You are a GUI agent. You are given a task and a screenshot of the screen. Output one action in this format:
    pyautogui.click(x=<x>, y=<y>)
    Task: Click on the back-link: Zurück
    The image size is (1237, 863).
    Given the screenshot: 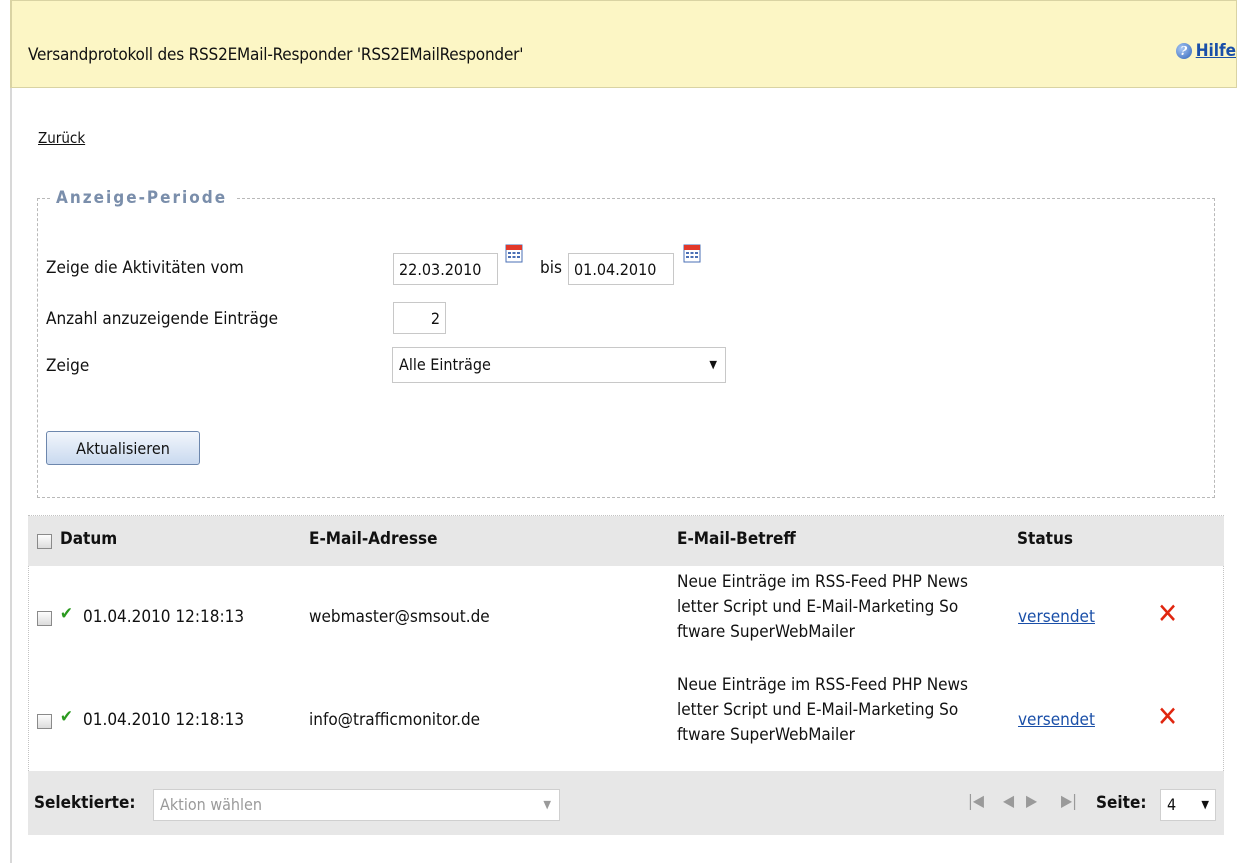 What is the action you would take?
    pyautogui.click(x=61, y=138)
    